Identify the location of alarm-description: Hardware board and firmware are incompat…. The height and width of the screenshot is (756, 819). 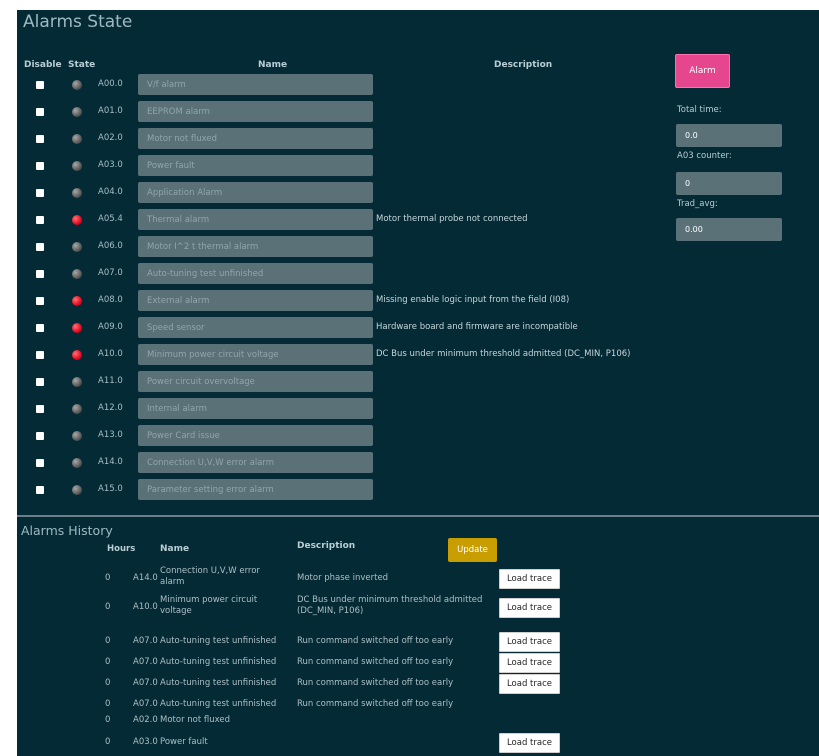
(477, 327).